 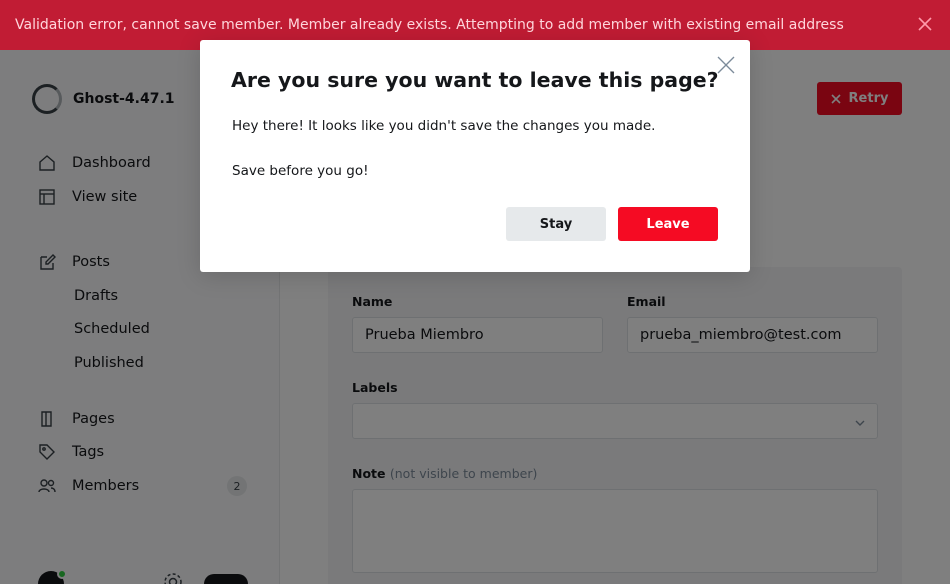 I want to click on modal-submessage: Save before you go!, so click(x=300, y=171).